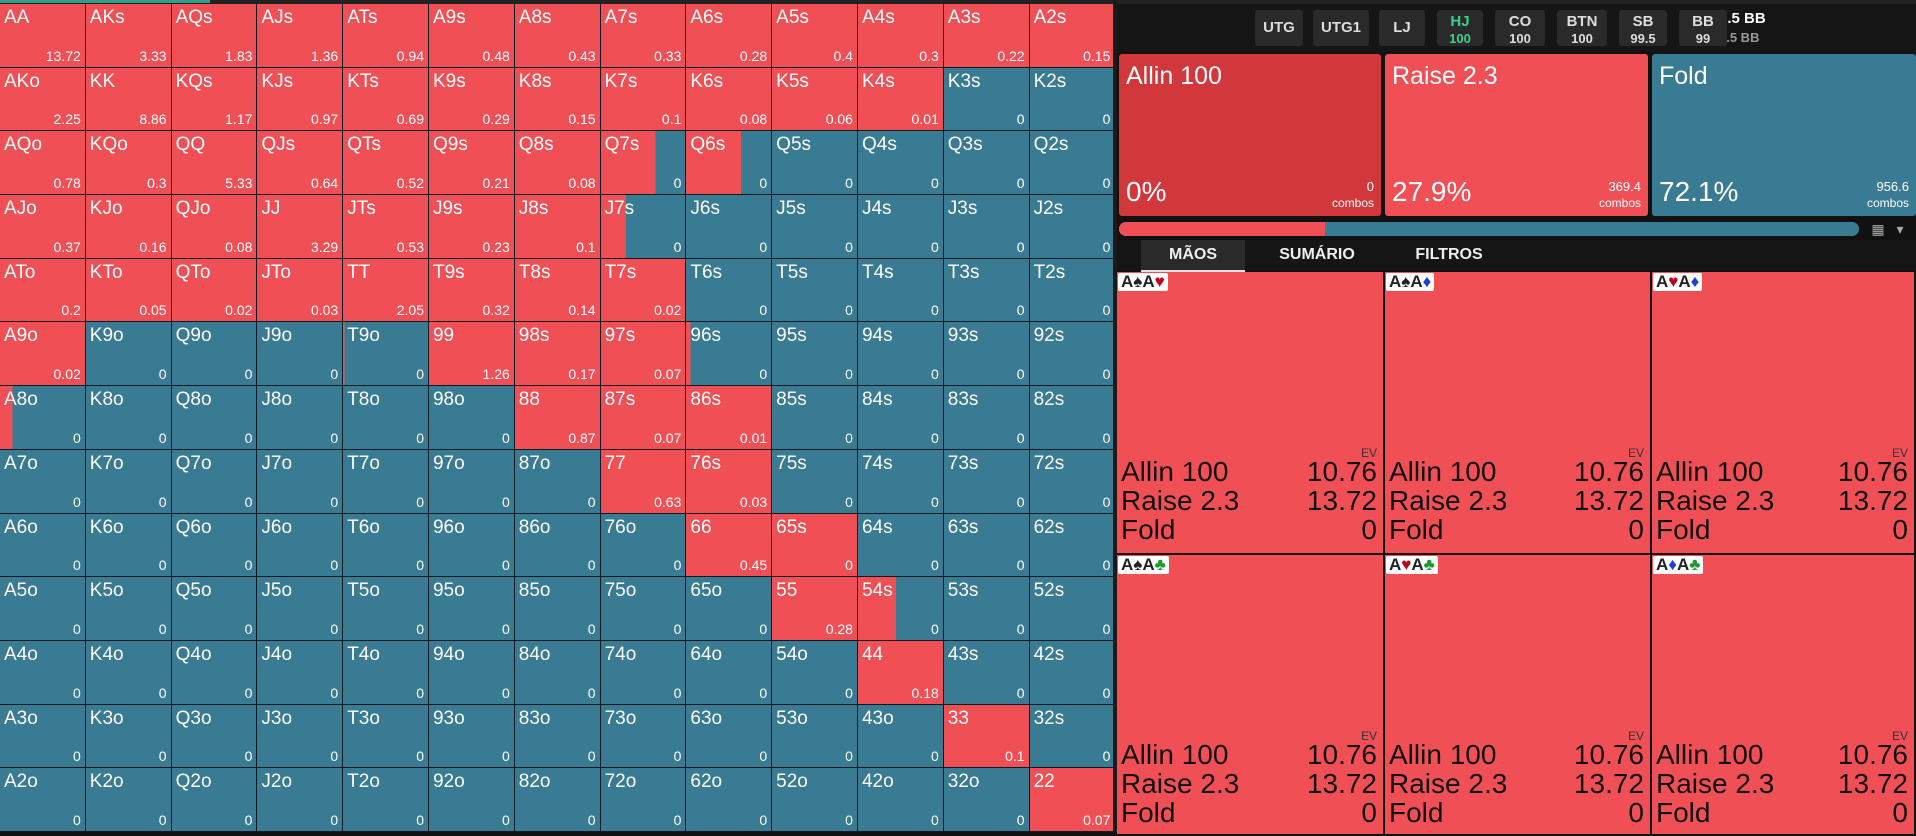  Describe the element at coordinates (1520, 28) in the screenshot. I see `position-co: CO 100` at that location.